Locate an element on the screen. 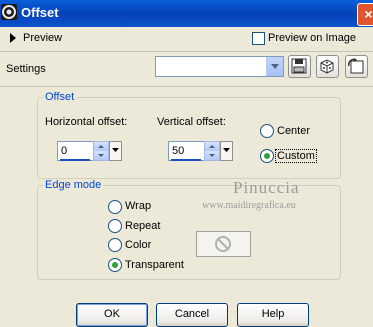  horizontal-offset-label: Horizontal offset: is located at coordinates (86, 122).